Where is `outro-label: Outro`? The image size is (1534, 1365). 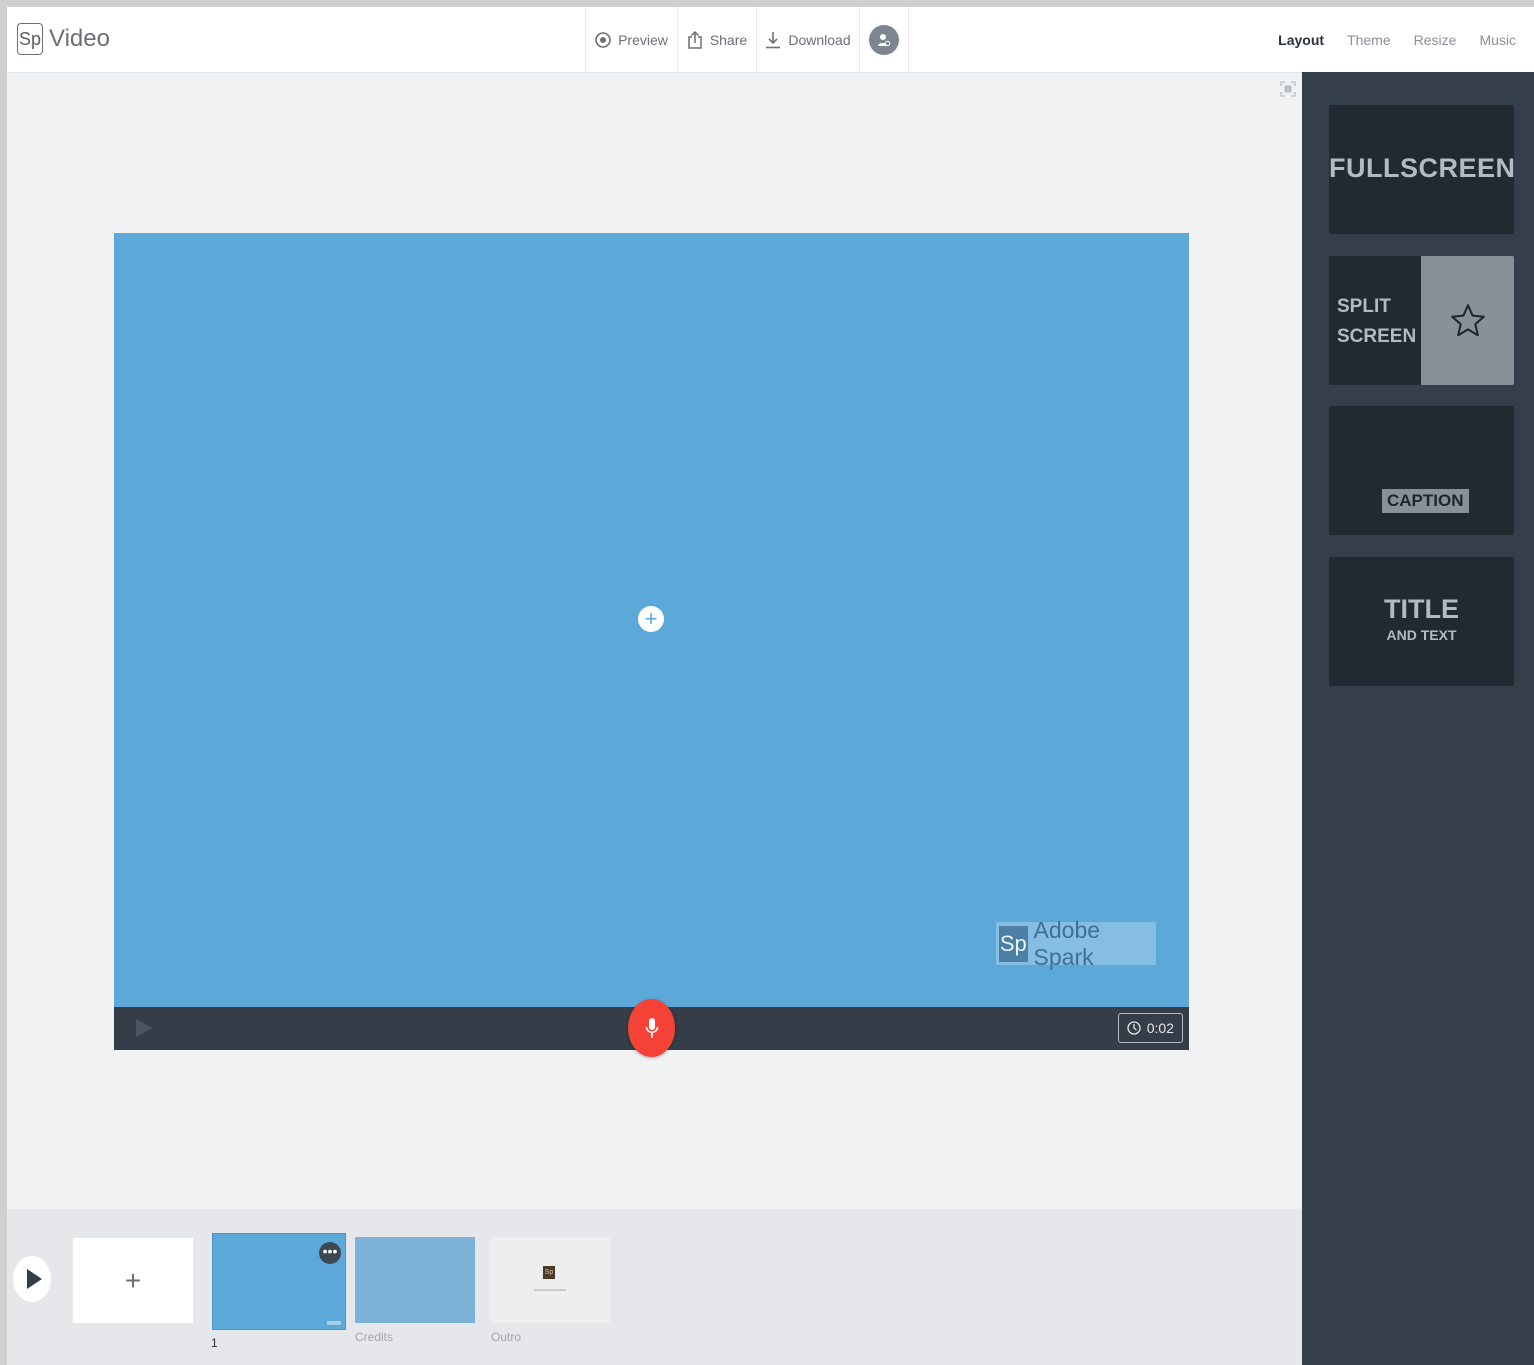
outro-label: Outro is located at coordinates (506, 1337).